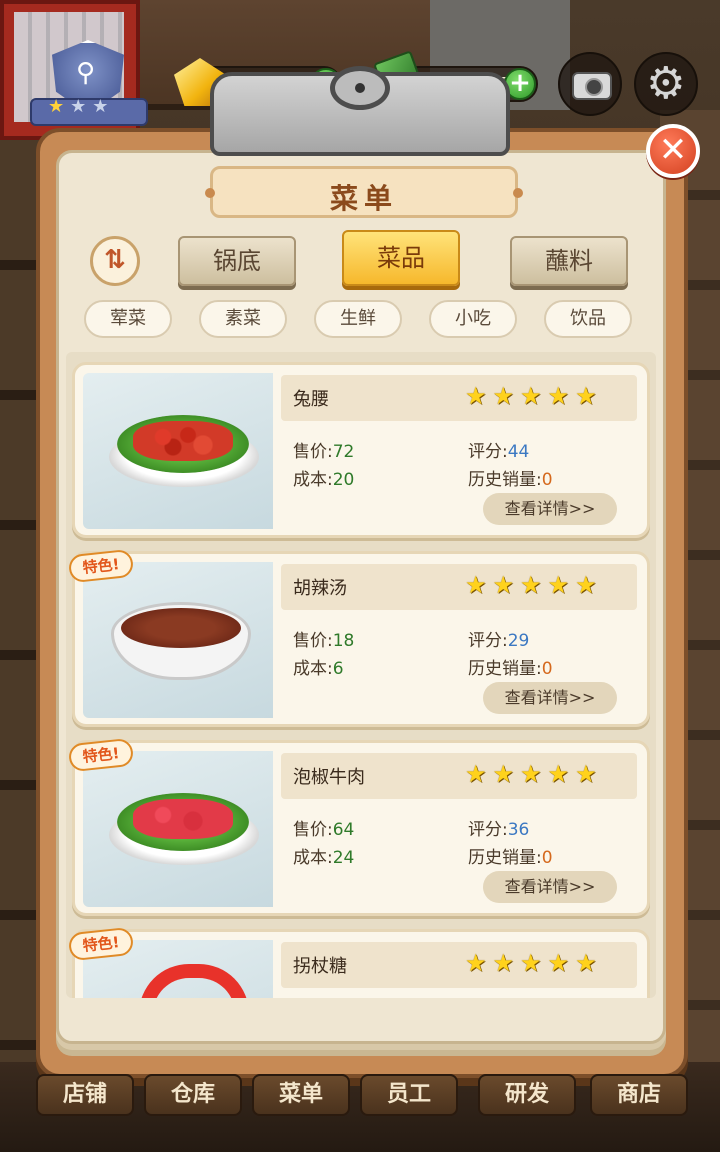 This screenshot has width=720, height=1152. Describe the element at coordinates (343, 858) in the screenshot. I see `cost-value: 24` at that location.